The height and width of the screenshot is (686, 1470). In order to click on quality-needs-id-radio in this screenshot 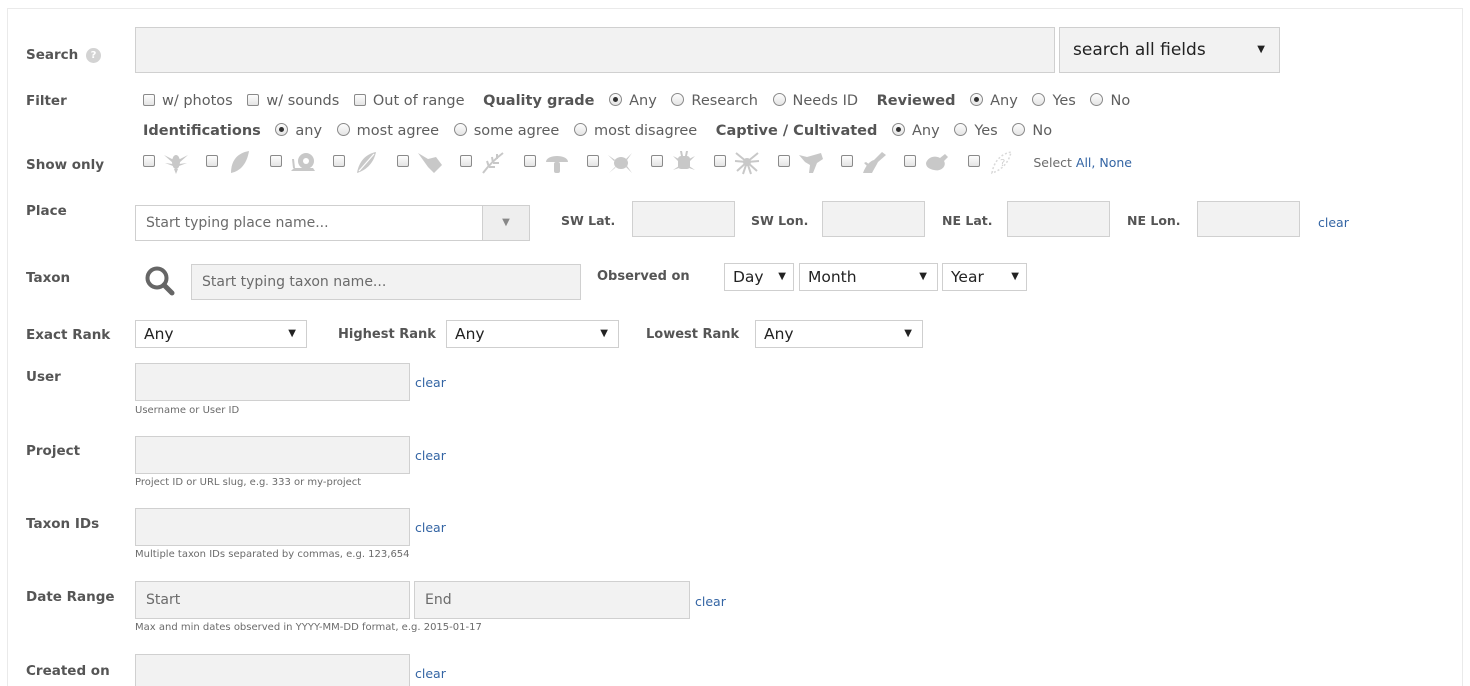, I will do `click(779, 99)`.